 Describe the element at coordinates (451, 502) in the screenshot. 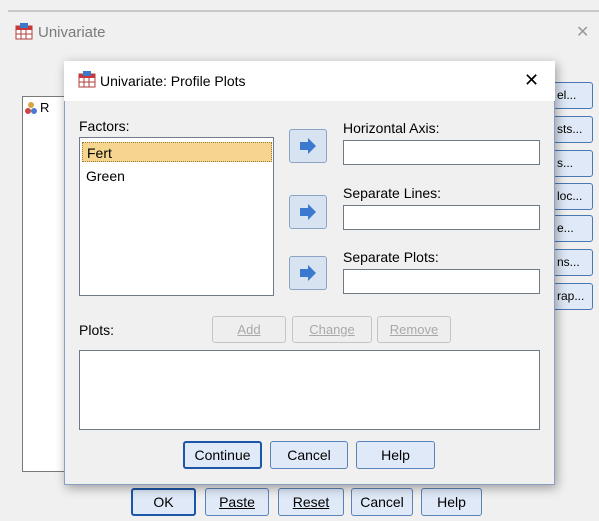

I see `outer-help-button: Help` at that location.